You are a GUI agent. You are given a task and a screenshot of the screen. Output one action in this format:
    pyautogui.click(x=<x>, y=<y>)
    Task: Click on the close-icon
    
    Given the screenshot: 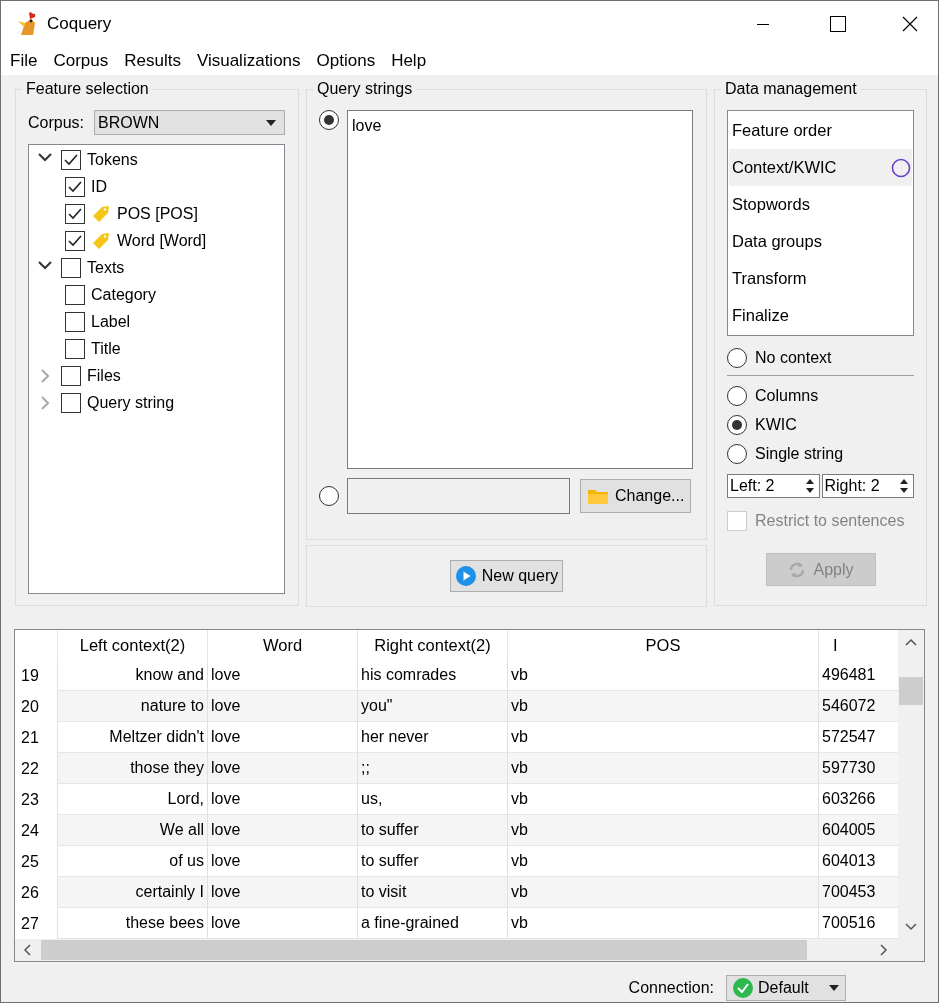 What is the action you would take?
    pyautogui.click(x=910, y=23)
    